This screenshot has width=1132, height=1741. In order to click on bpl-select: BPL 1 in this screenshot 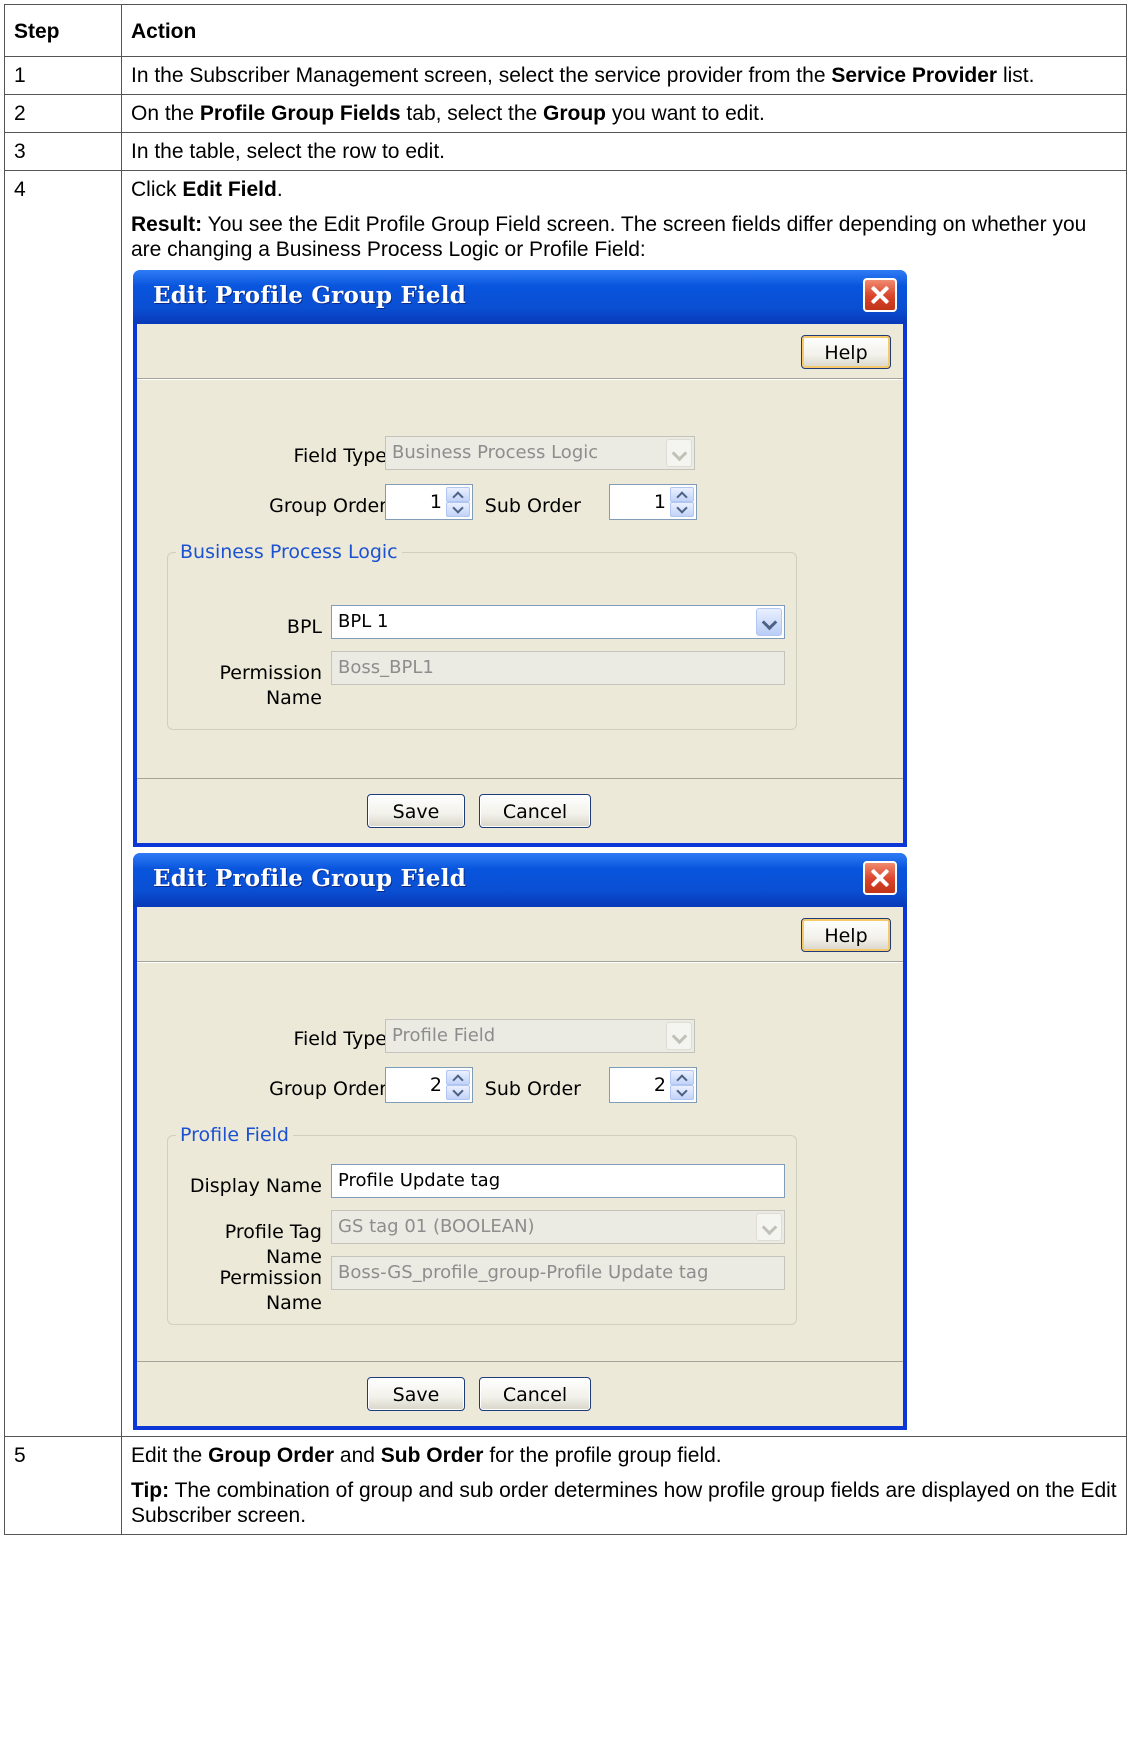, I will do `click(558, 622)`.